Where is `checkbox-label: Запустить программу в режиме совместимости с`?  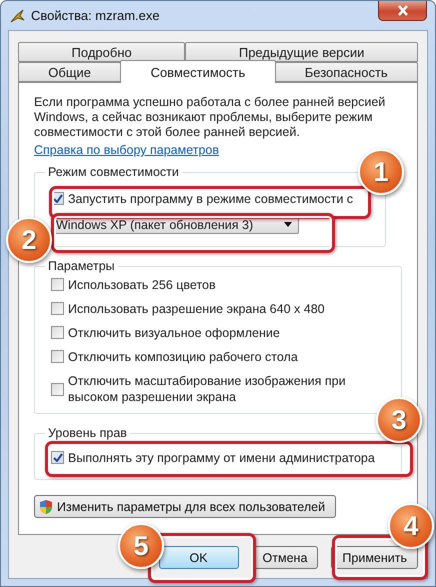 checkbox-label: Запустить программу в режиме совместимости с is located at coordinates (211, 199).